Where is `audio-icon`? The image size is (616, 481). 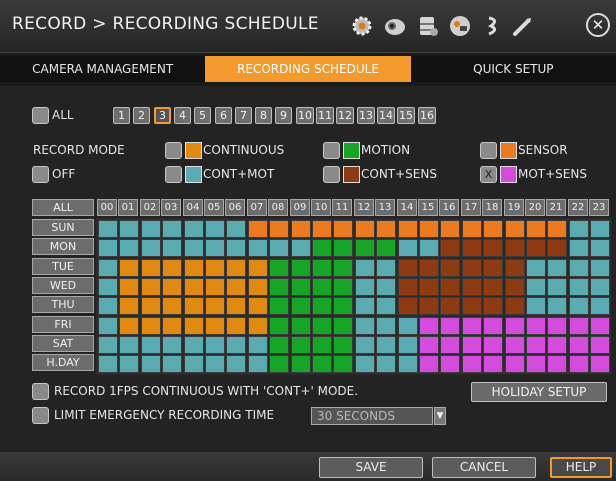 audio-icon is located at coordinates (493, 26).